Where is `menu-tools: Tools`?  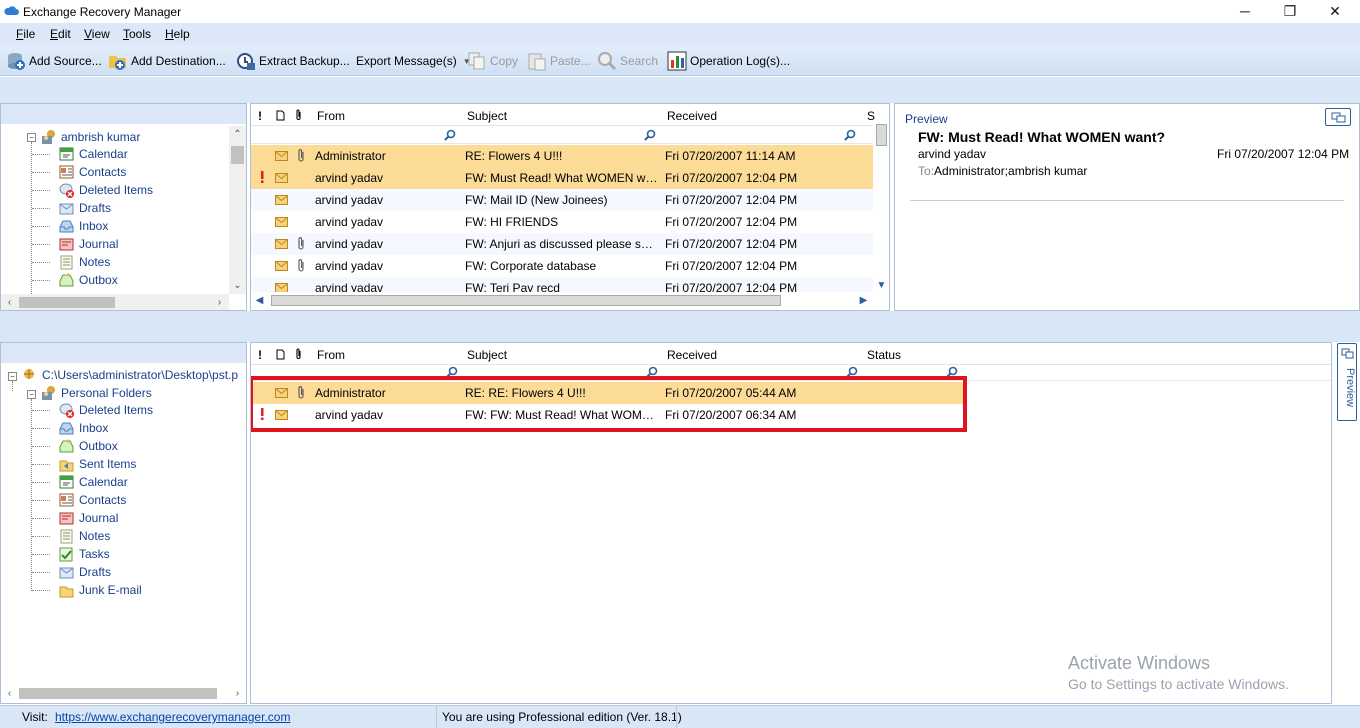 menu-tools: Tools is located at coordinates (137, 34).